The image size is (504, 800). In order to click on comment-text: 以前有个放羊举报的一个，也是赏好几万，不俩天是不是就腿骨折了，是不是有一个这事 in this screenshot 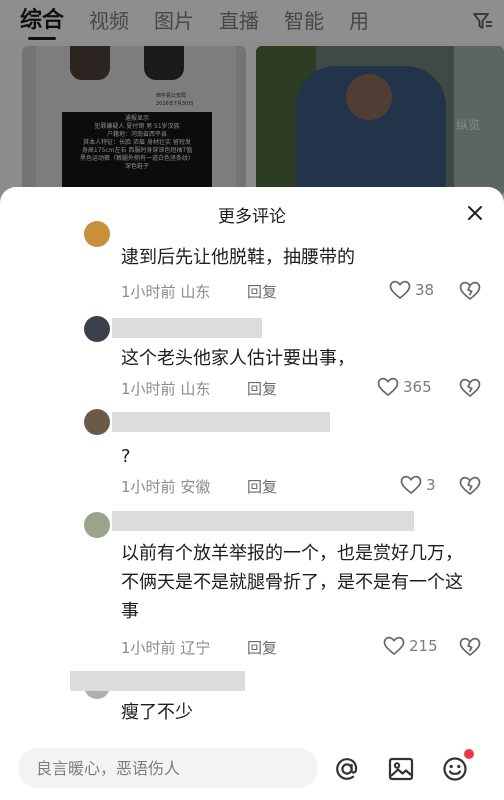, I will do `click(292, 582)`.